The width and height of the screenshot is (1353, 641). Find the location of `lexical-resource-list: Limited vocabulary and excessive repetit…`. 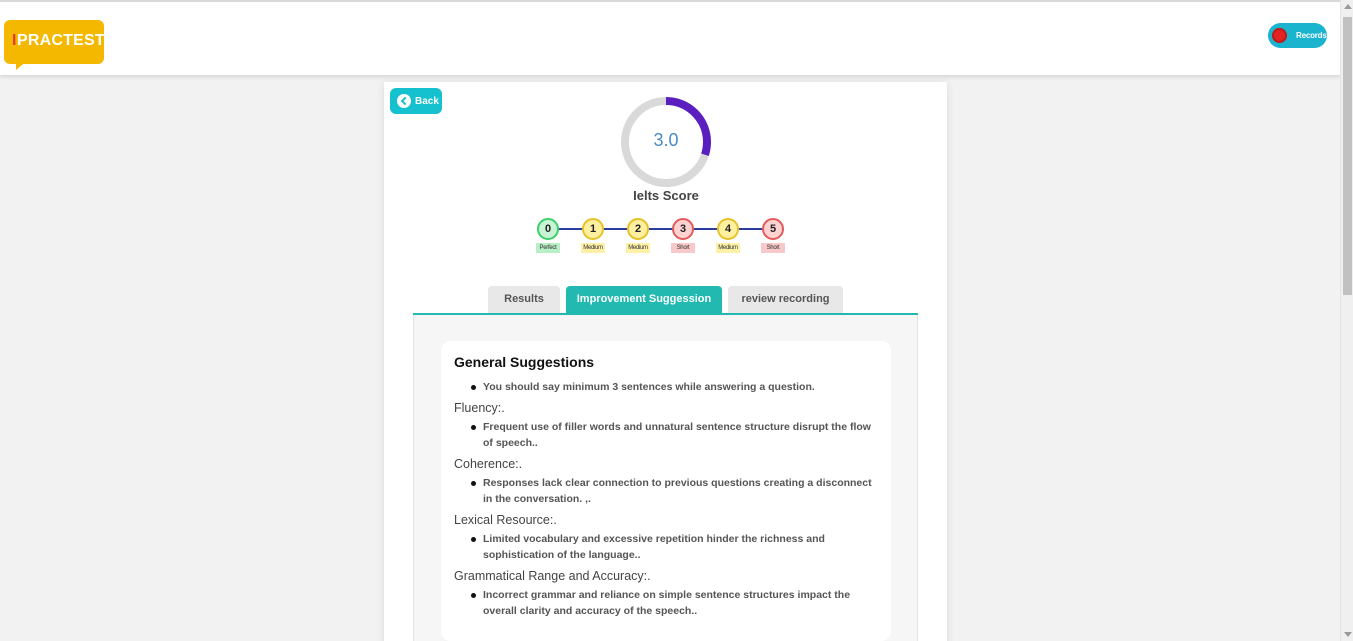

lexical-resource-list: Limited vocabulary and excessive repetit… is located at coordinates (666, 547).